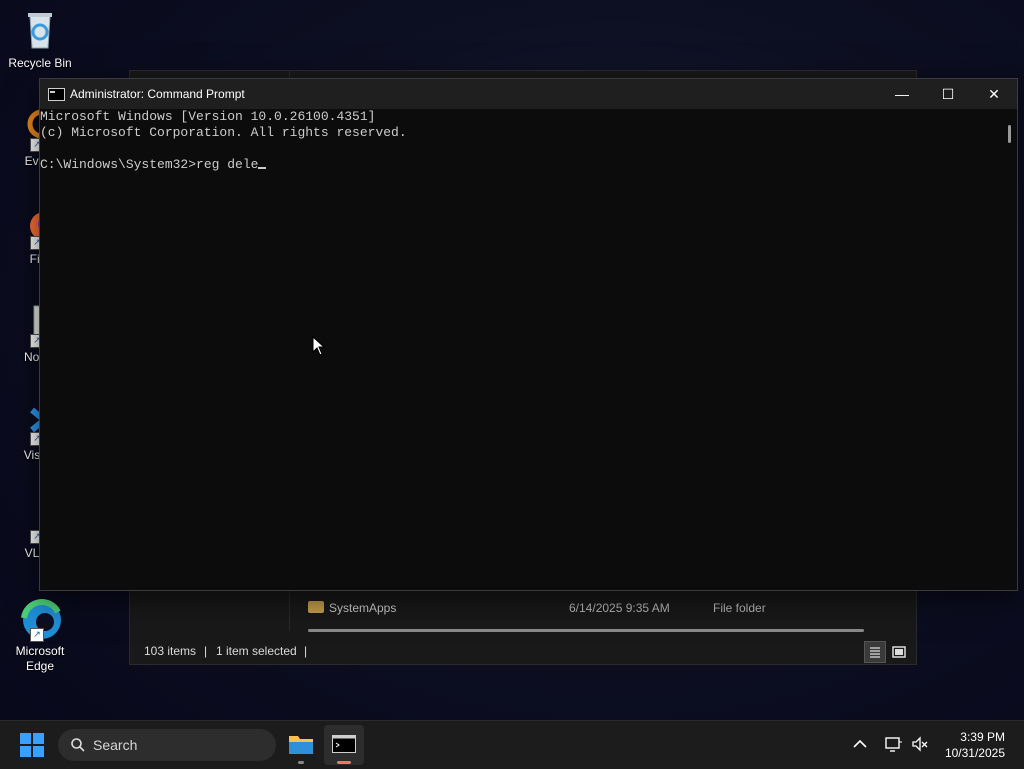 This screenshot has width=1024, height=769. What do you see at coordinates (301, 762) in the screenshot?
I see `app-running-indicator` at bounding box center [301, 762].